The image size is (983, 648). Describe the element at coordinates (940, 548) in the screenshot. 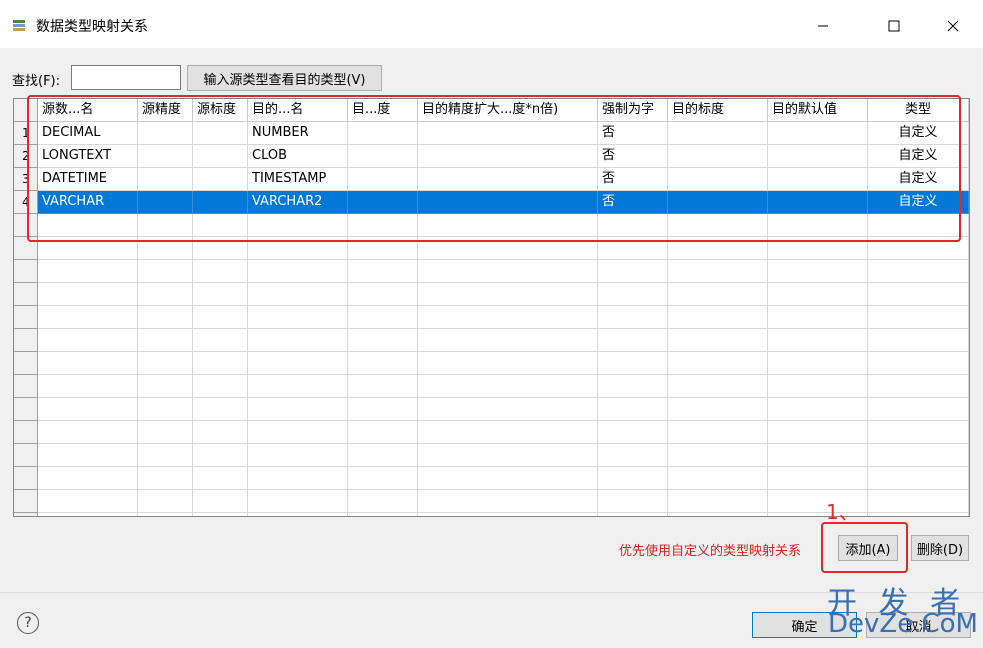

I see `delete-button: 删除(D)` at that location.